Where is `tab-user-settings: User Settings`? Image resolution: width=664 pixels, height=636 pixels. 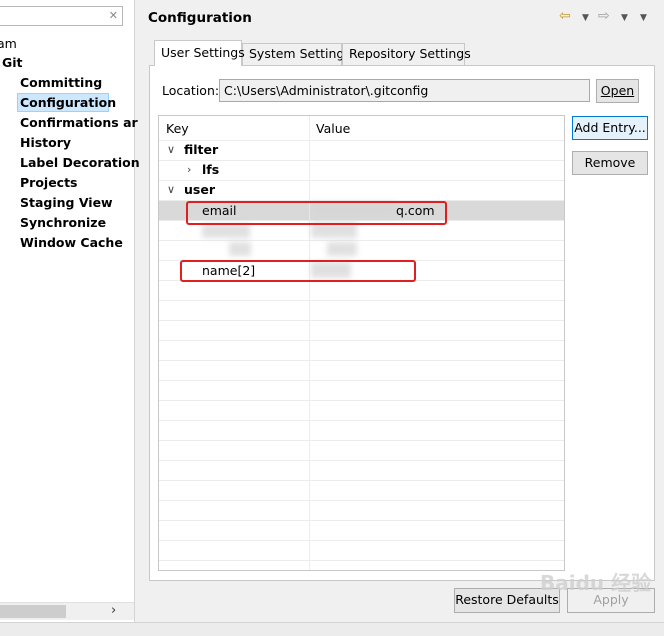
tab-user-settings: User Settings is located at coordinates (199, 53).